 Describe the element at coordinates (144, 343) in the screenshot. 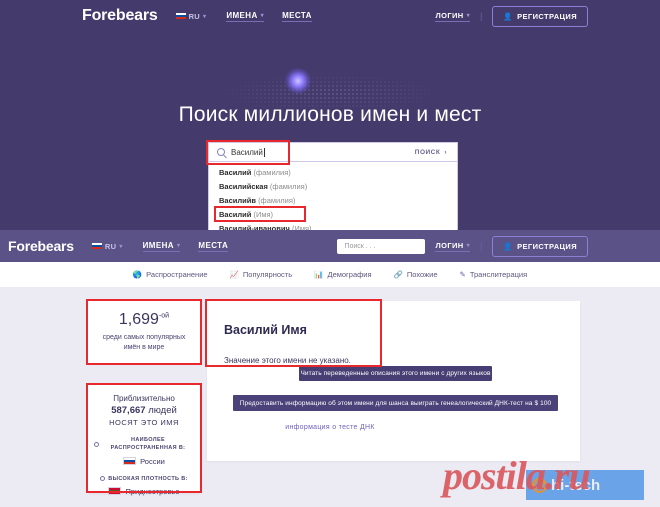

I see `rank-description: среди самых популярных имён в мире` at that location.